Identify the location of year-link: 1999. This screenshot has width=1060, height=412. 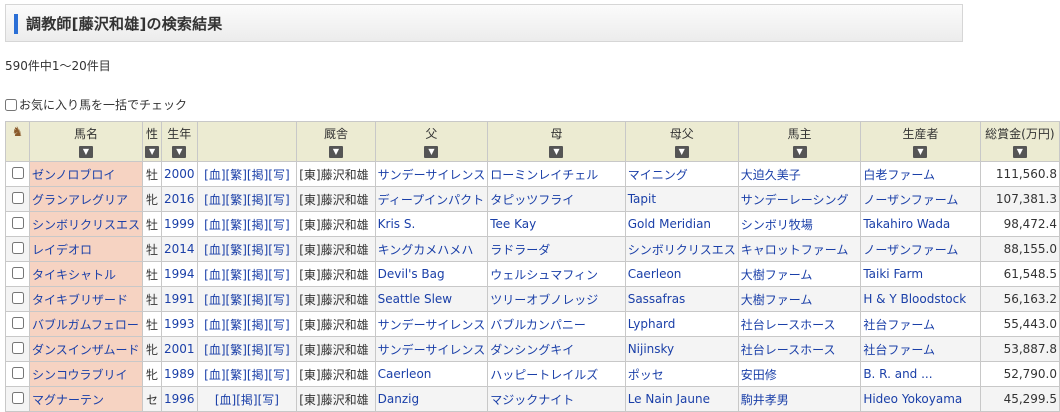
(179, 224).